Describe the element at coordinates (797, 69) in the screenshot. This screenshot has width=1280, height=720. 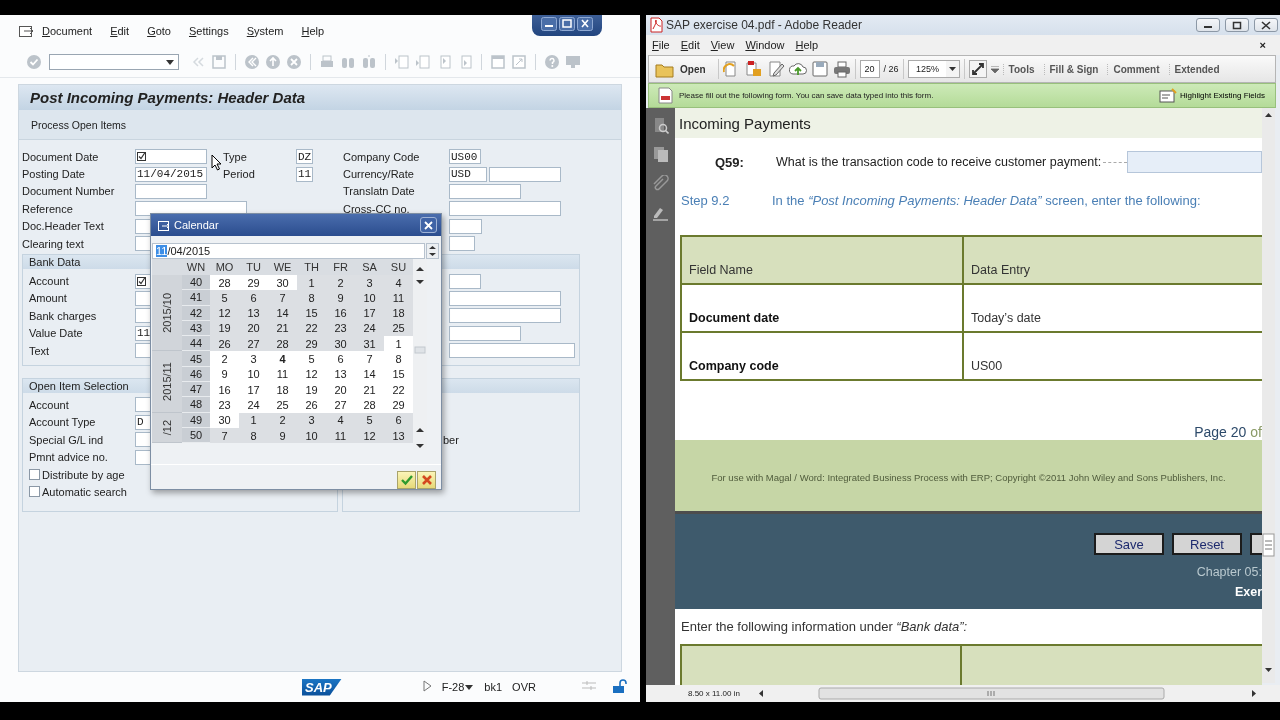
I see `upload-icon` at that location.